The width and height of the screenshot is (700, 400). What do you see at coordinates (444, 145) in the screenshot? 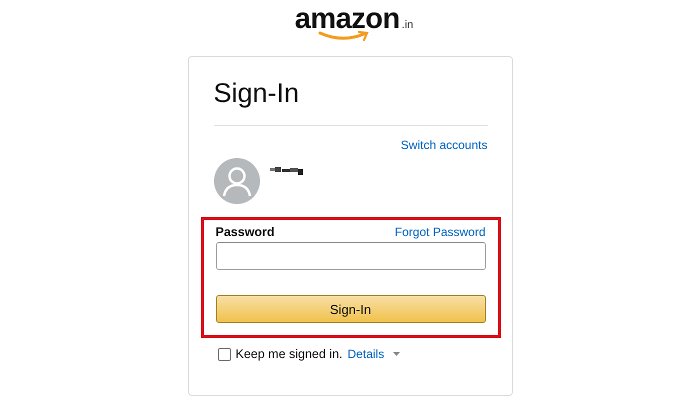
I see `switch-accounts-link: Switch accounts` at bounding box center [444, 145].